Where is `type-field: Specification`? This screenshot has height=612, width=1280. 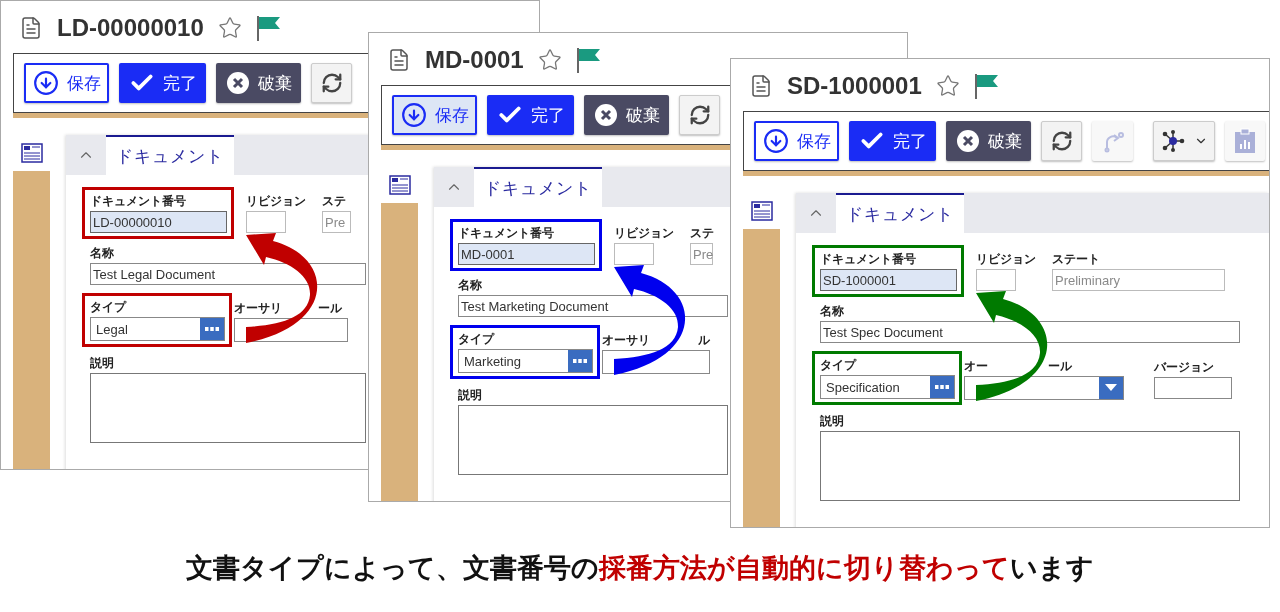 type-field: Specification is located at coordinates (887, 387).